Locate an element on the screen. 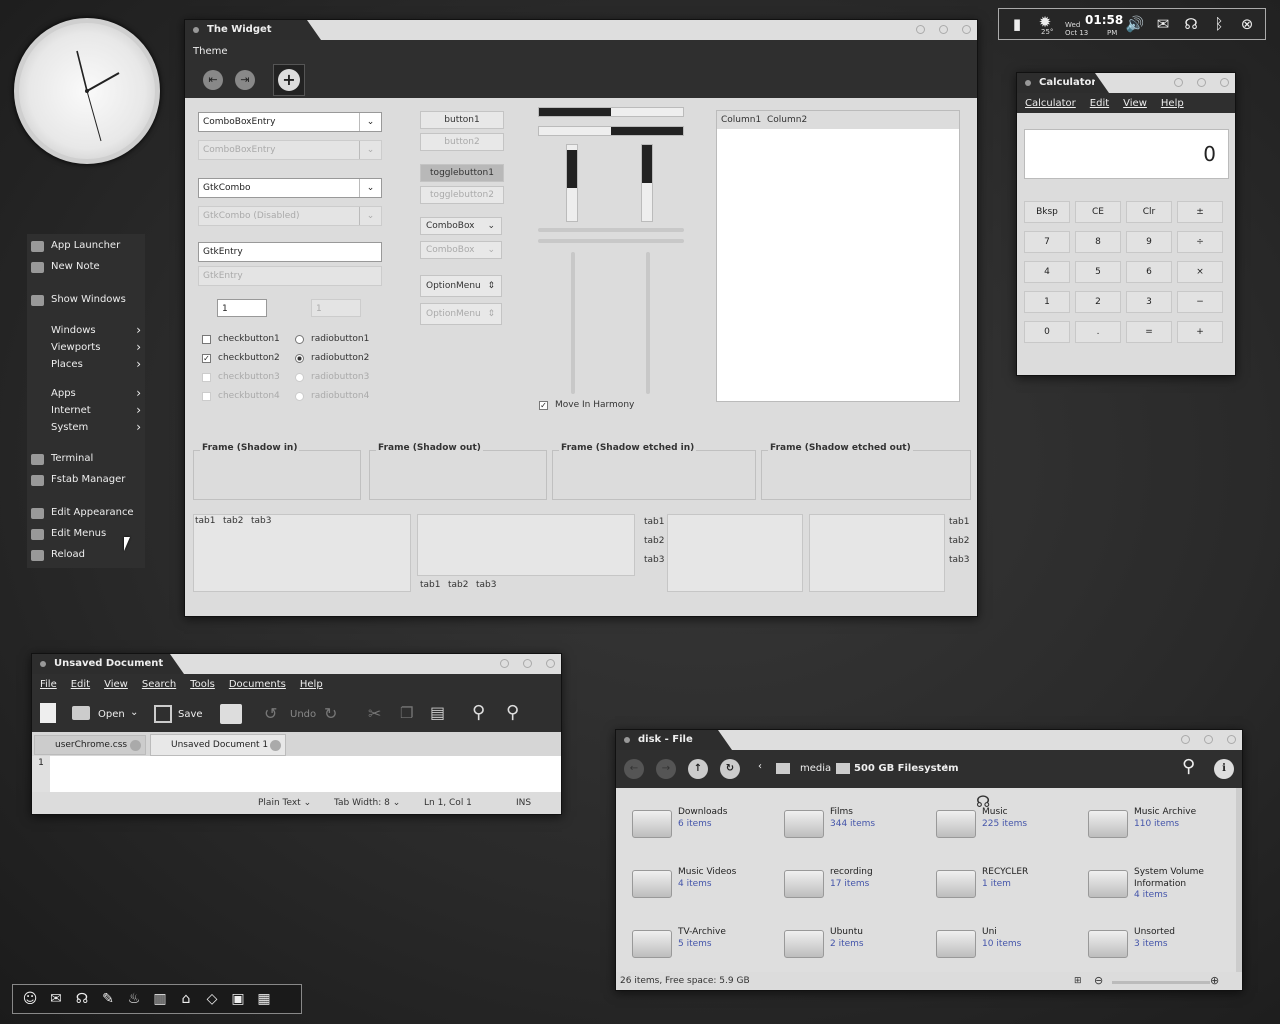  menu-item-viewports: Viewports is located at coordinates (75, 347).